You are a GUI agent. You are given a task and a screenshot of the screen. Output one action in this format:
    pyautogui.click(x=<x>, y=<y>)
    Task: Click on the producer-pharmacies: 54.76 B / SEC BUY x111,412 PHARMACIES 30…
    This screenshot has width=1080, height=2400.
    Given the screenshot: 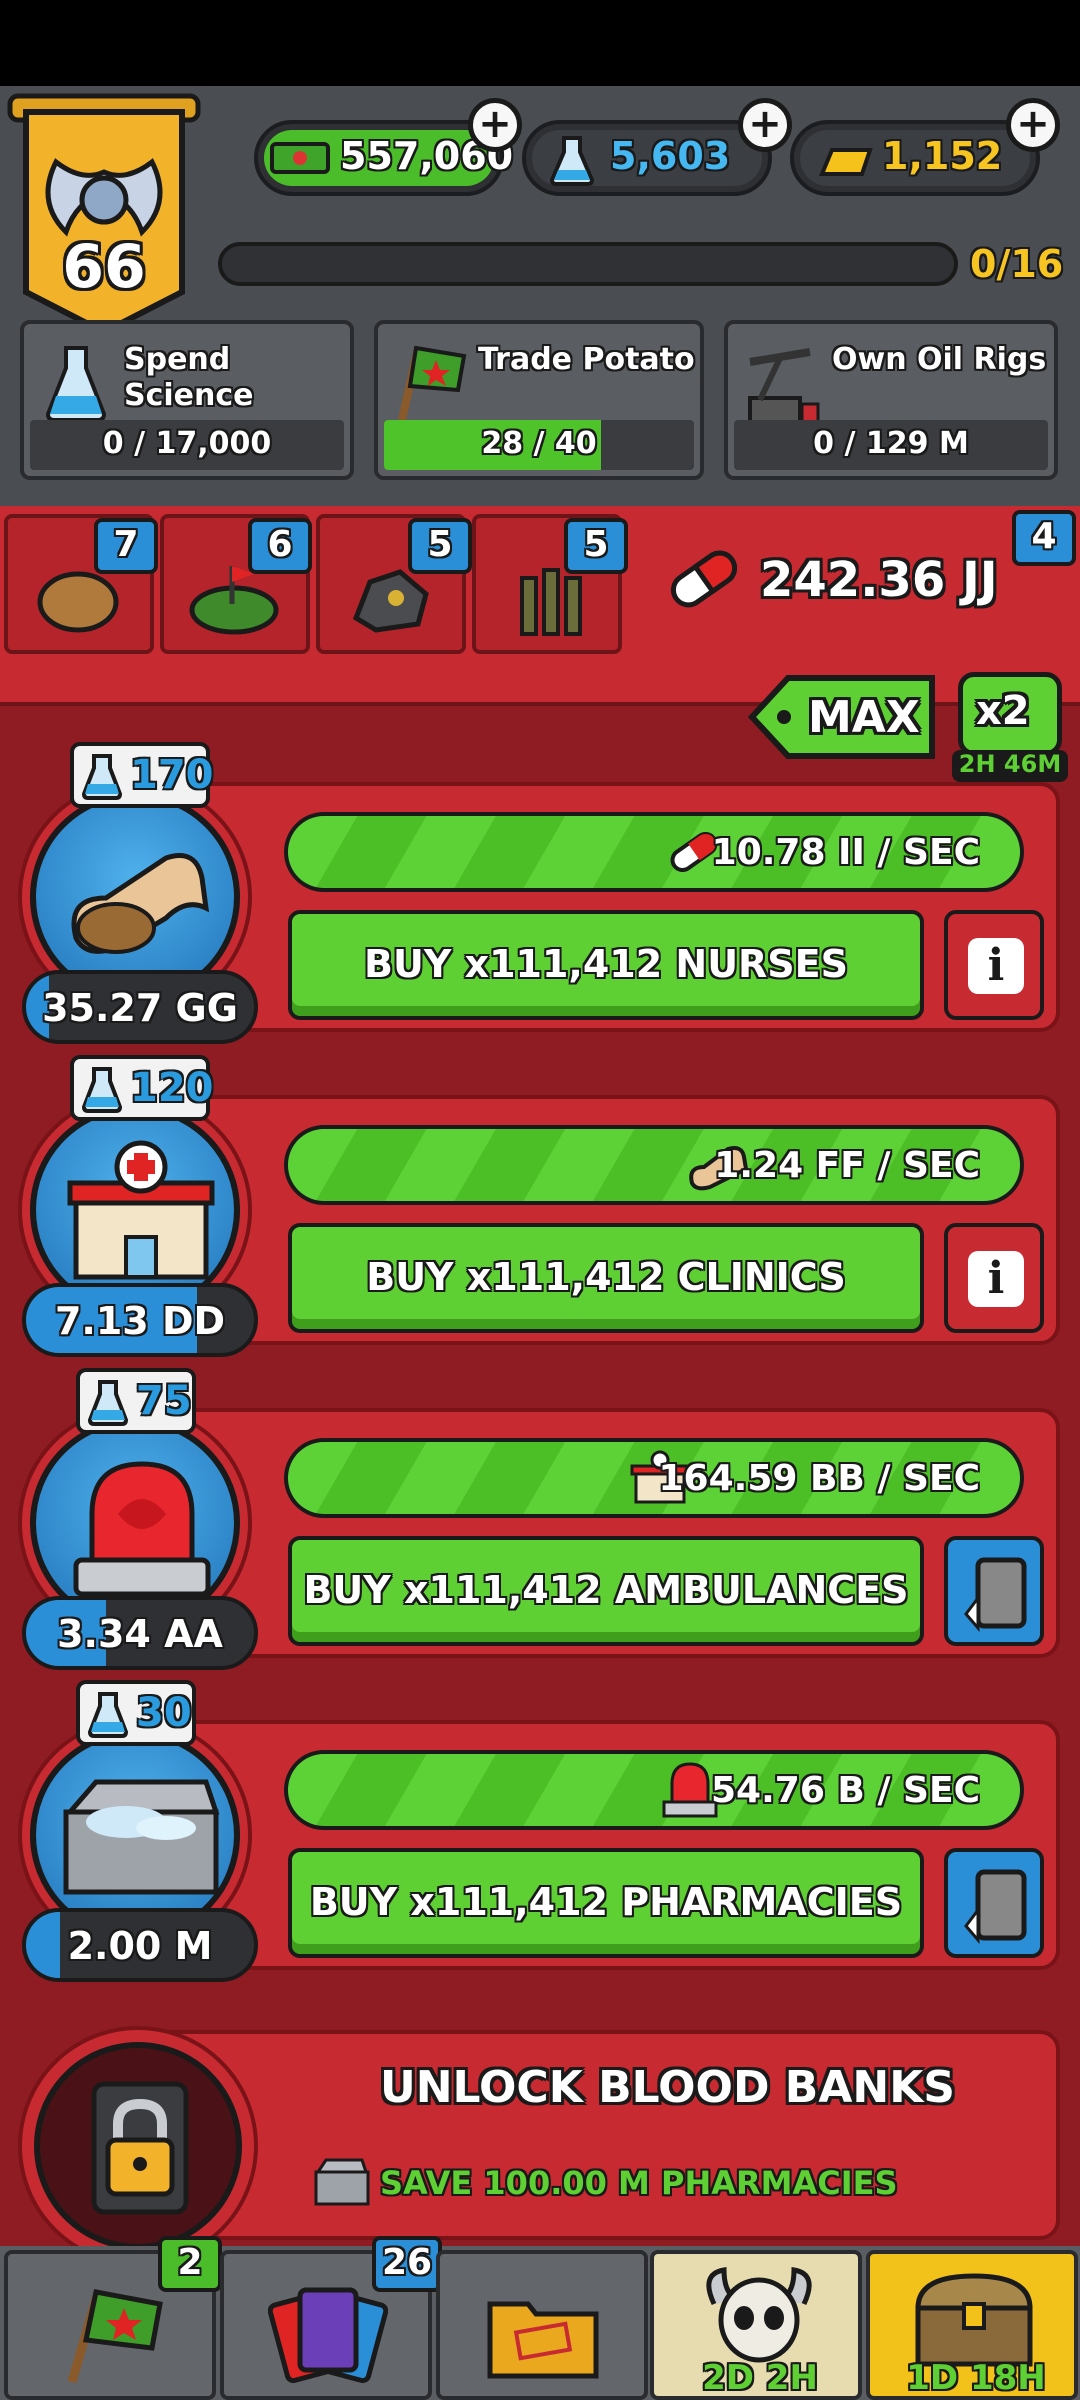 What is the action you would take?
    pyautogui.click(x=540, y=1835)
    